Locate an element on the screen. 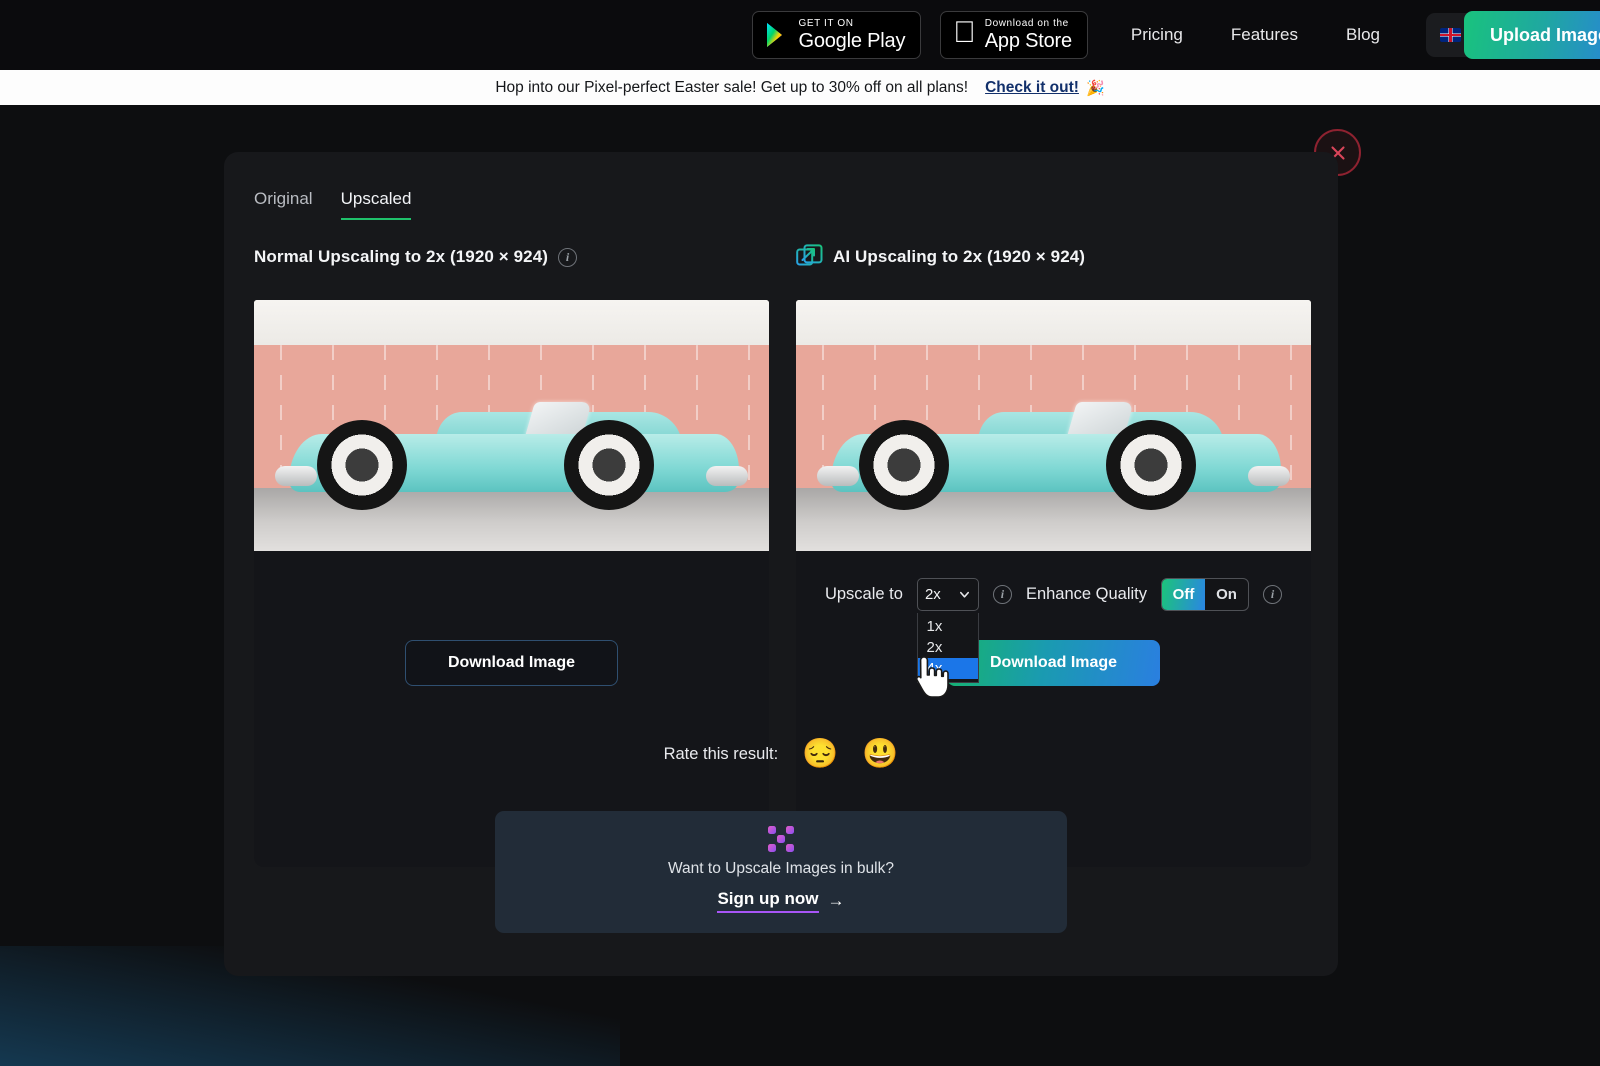 This screenshot has width=1600, height=1066. sign-up-now-link: Sign up now → is located at coordinates (781, 901).